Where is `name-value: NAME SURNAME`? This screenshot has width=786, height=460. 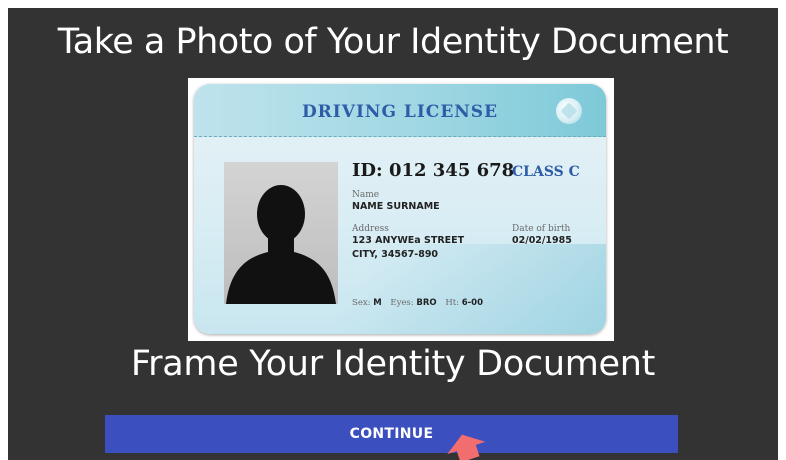 name-value: NAME SURNAME is located at coordinates (396, 206).